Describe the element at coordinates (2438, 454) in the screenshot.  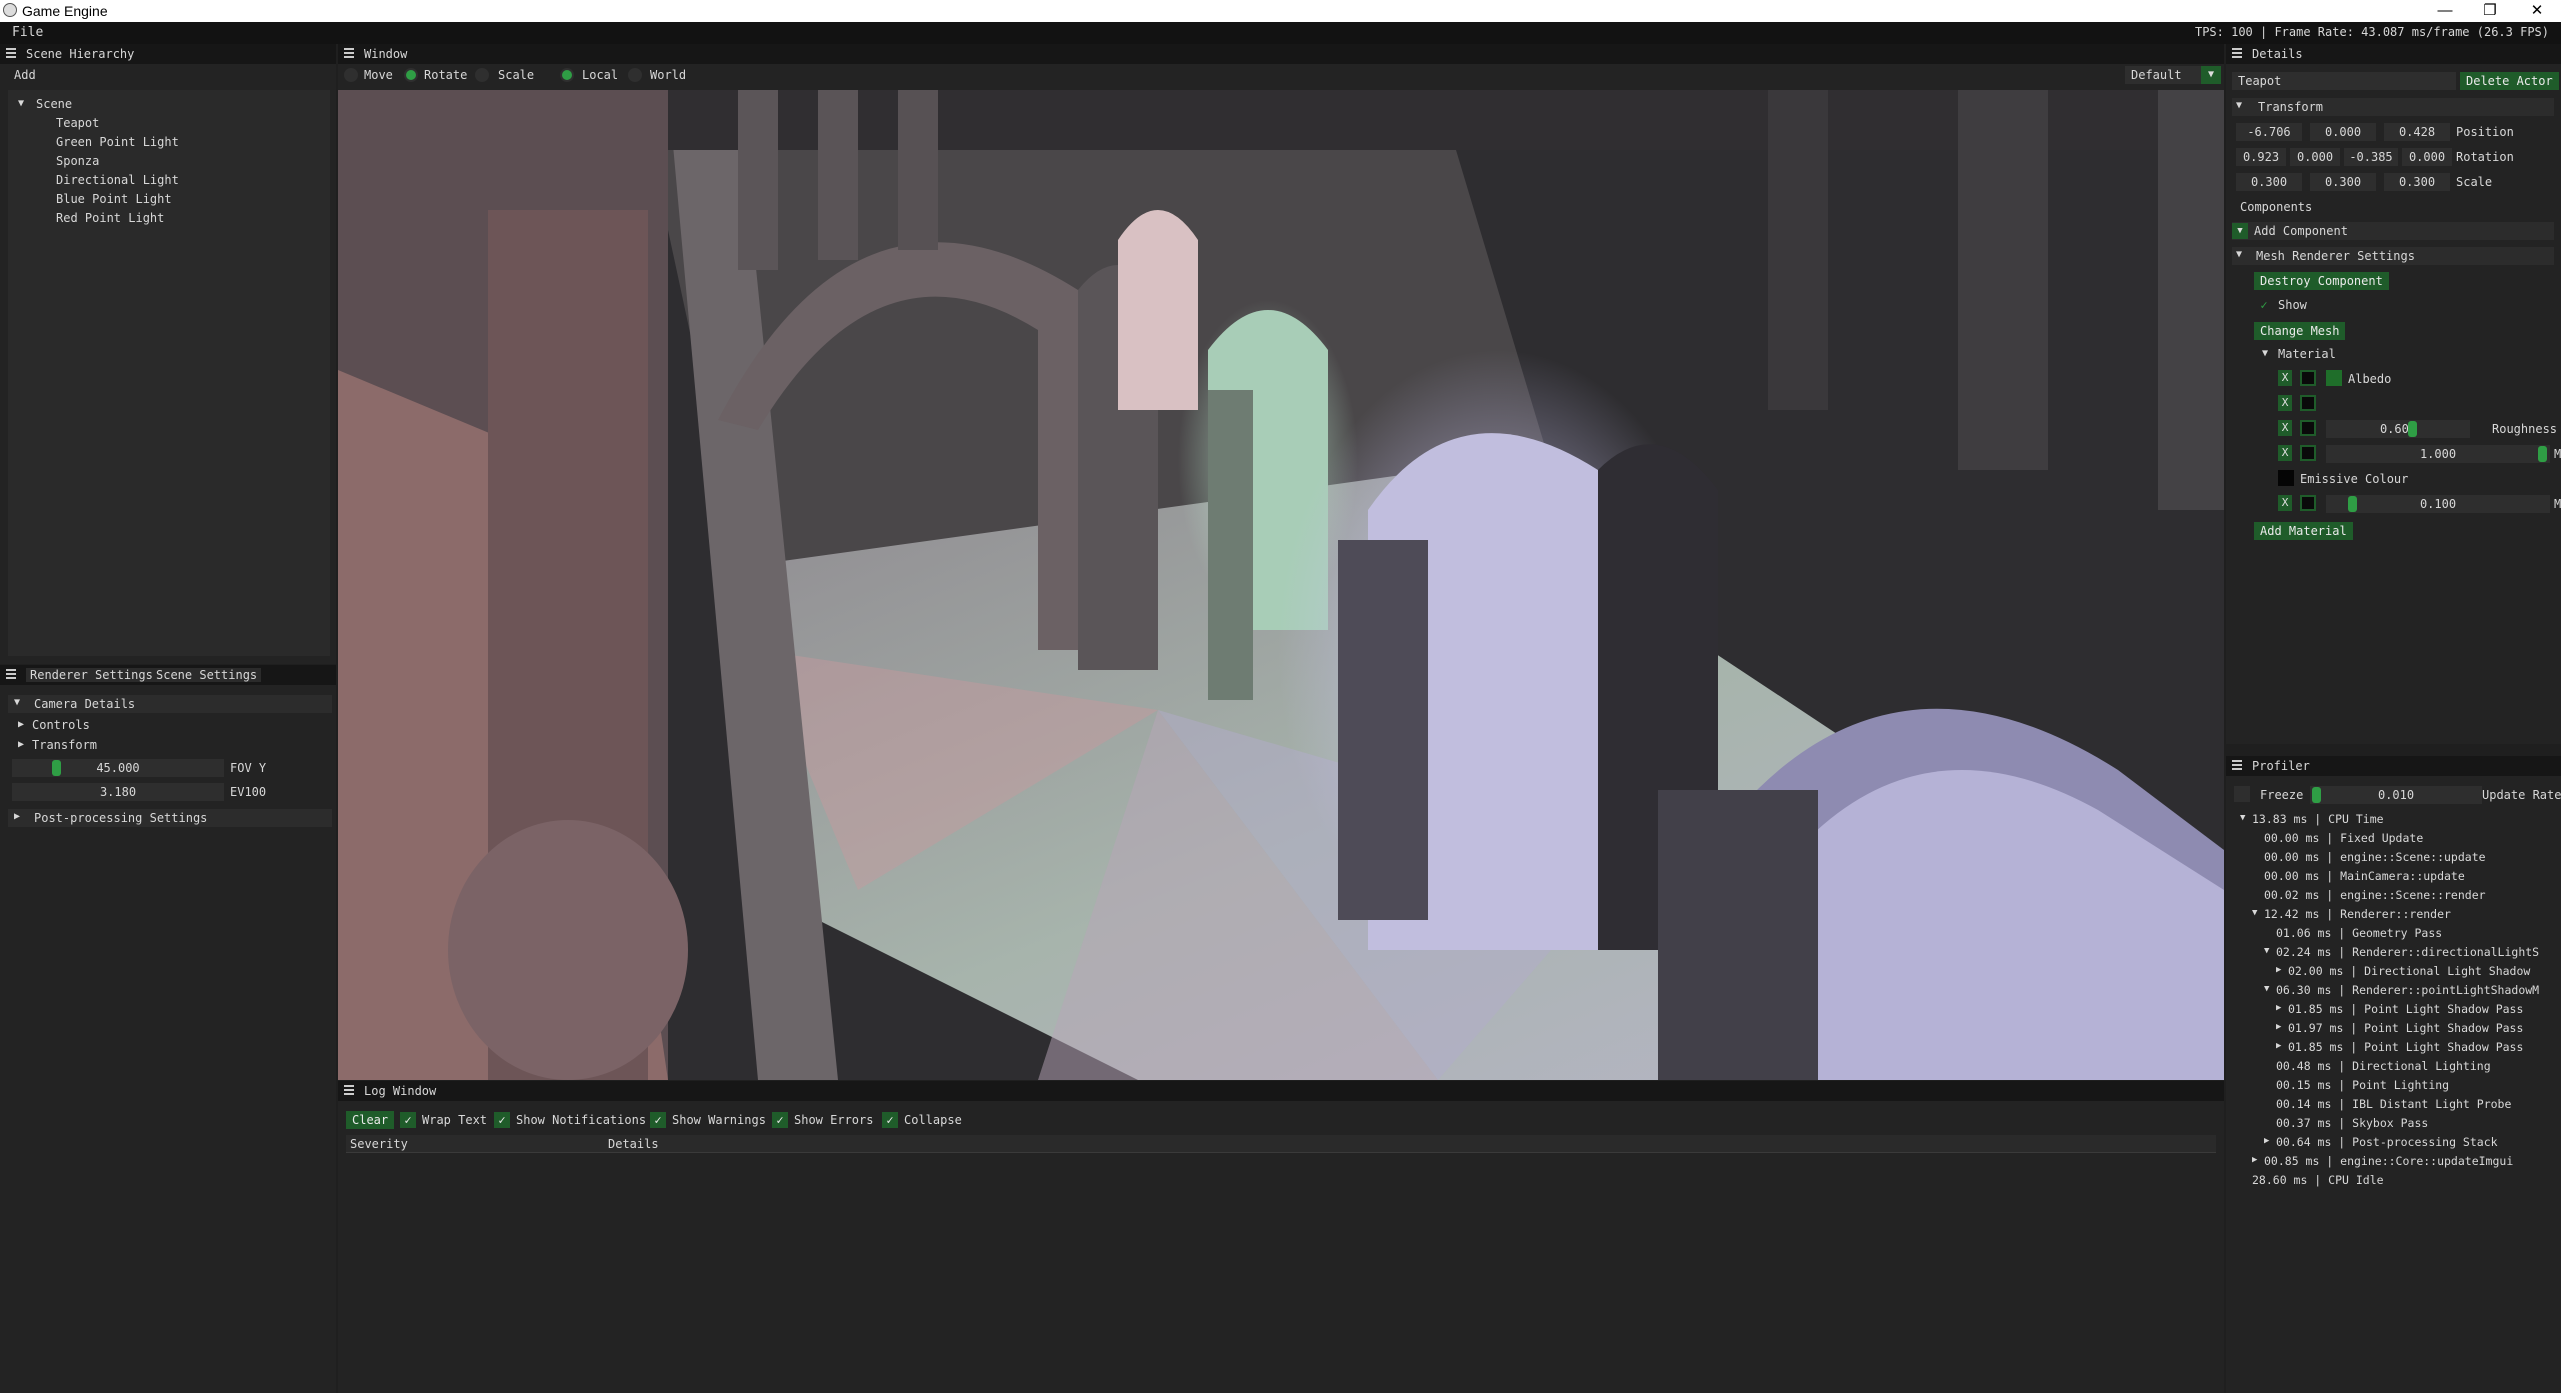
I see `metallic-slider: 1.000` at that location.